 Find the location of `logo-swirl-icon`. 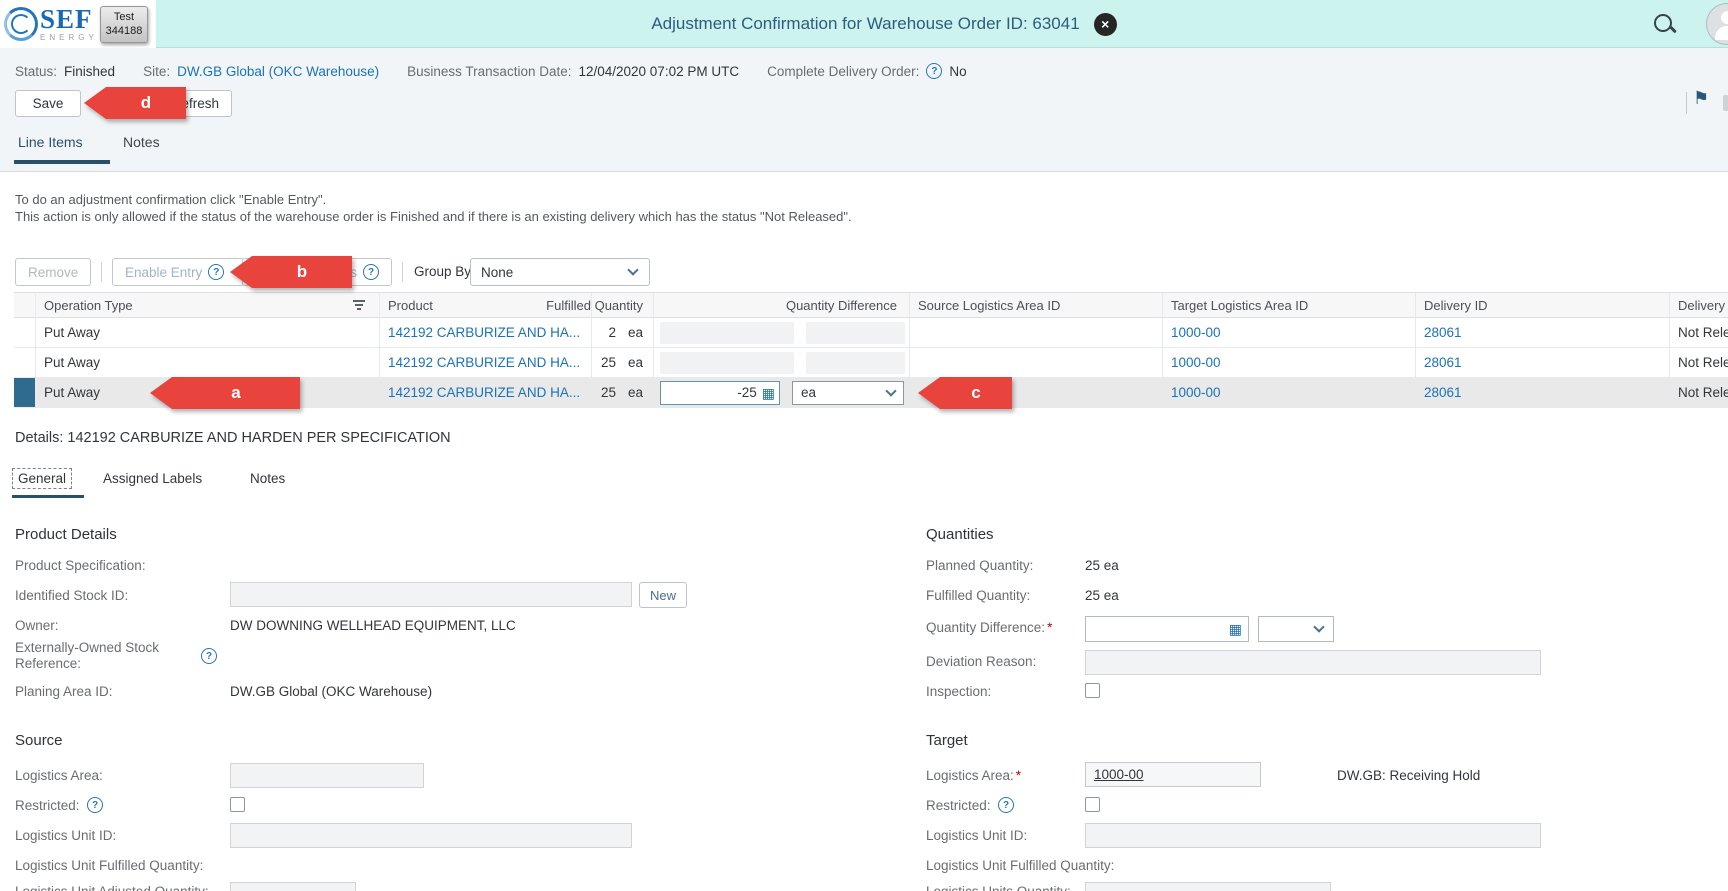

logo-swirl-icon is located at coordinates (21, 24).